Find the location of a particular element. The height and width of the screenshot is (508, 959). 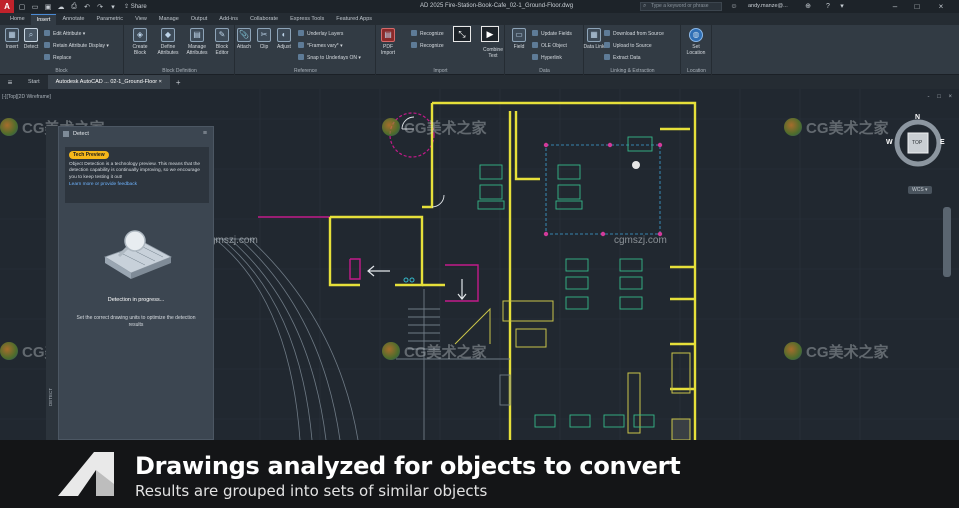

tab-annotate: Annotate is located at coordinates (73, 19).